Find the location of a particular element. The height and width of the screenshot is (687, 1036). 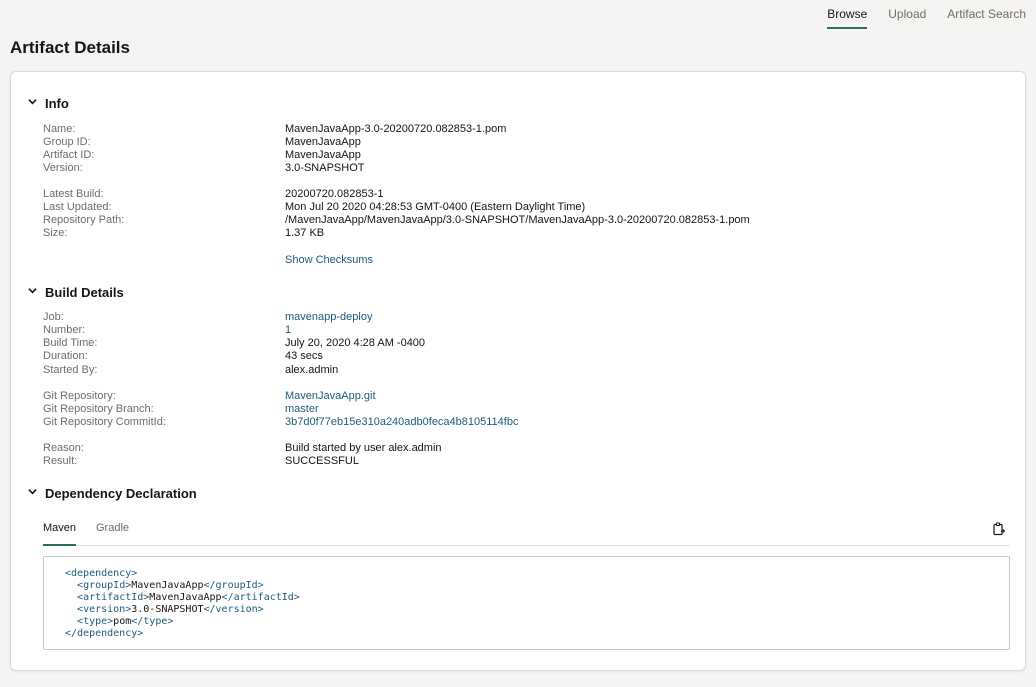

job-link: mavenapp-deploy is located at coordinates (328, 317).